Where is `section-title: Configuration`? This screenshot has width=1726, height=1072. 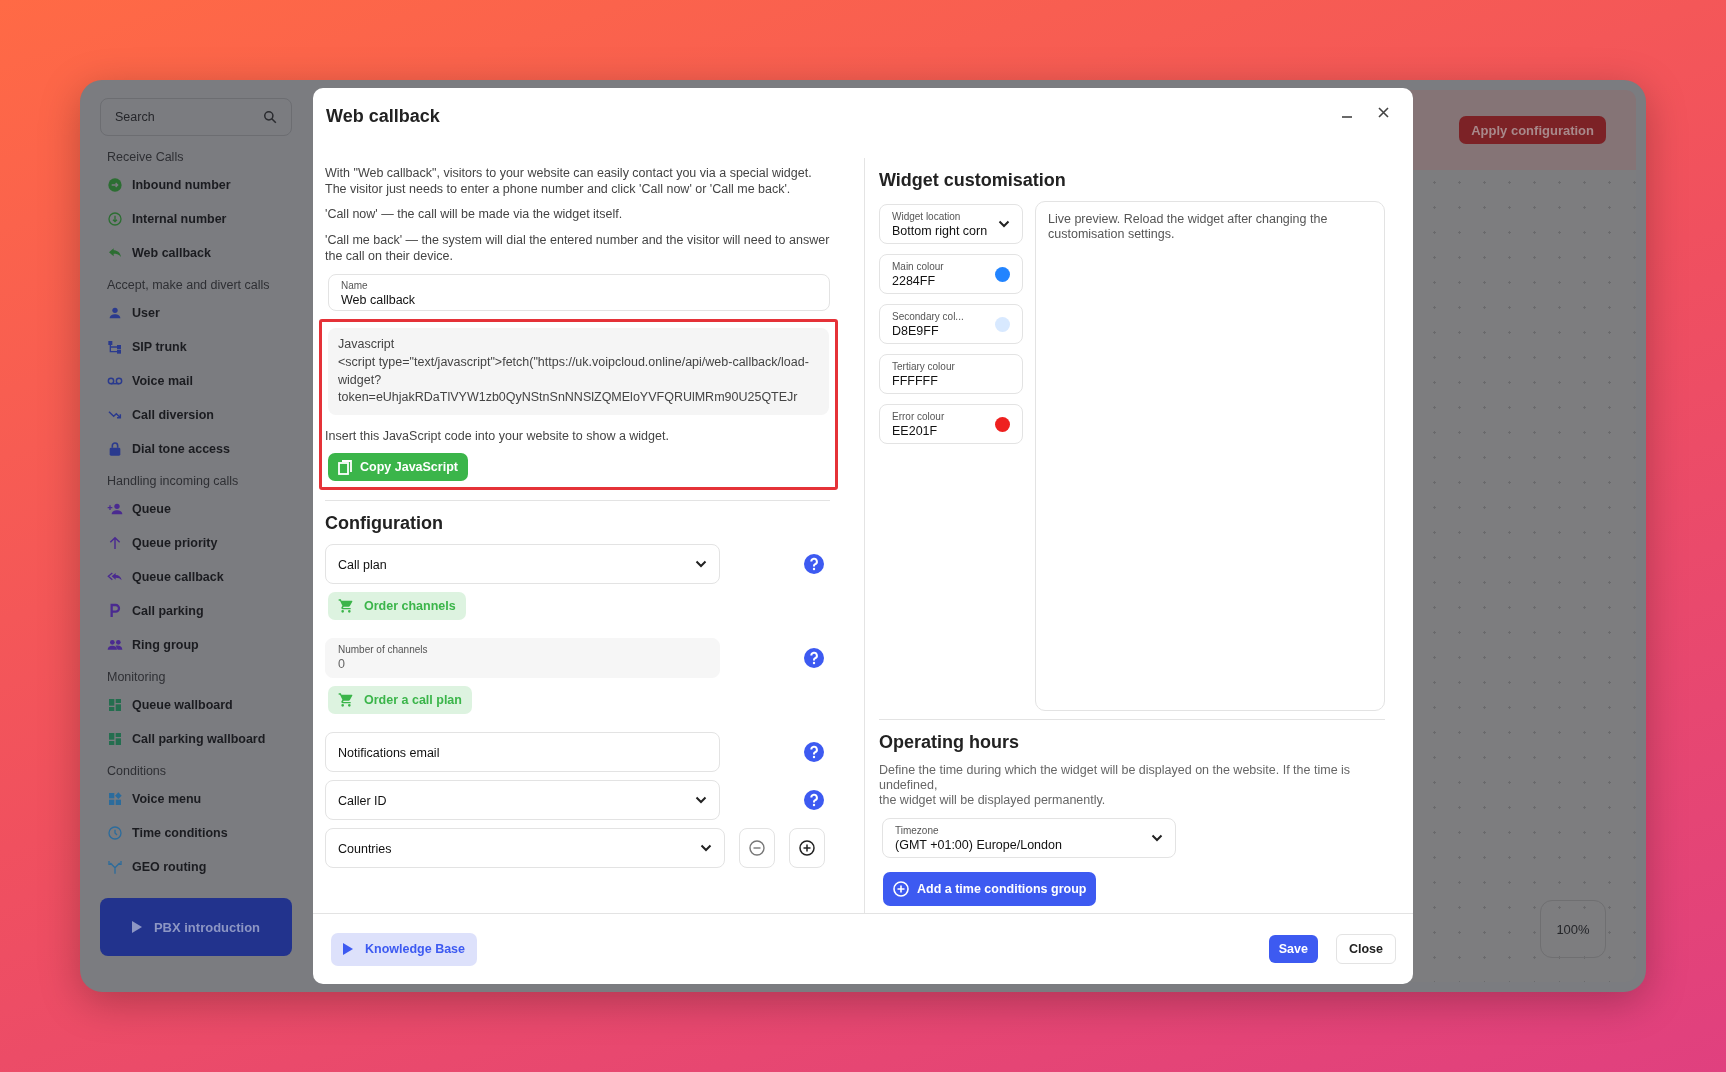
section-title: Configuration is located at coordinates (384, 524).